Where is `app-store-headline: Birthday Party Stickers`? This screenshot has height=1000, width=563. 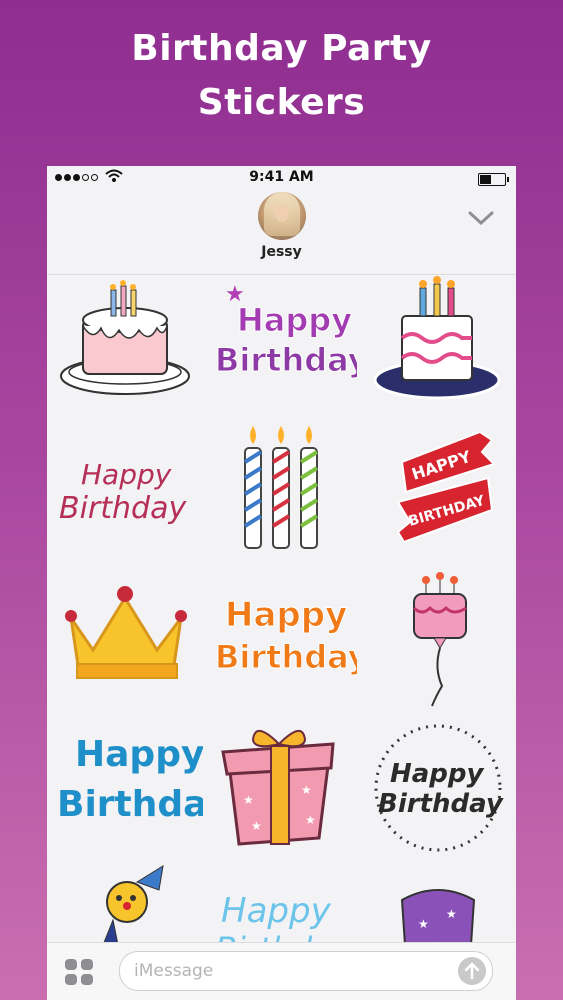
app-store-headline: Birthday Party Stickers is located at coordinates (281, 76).